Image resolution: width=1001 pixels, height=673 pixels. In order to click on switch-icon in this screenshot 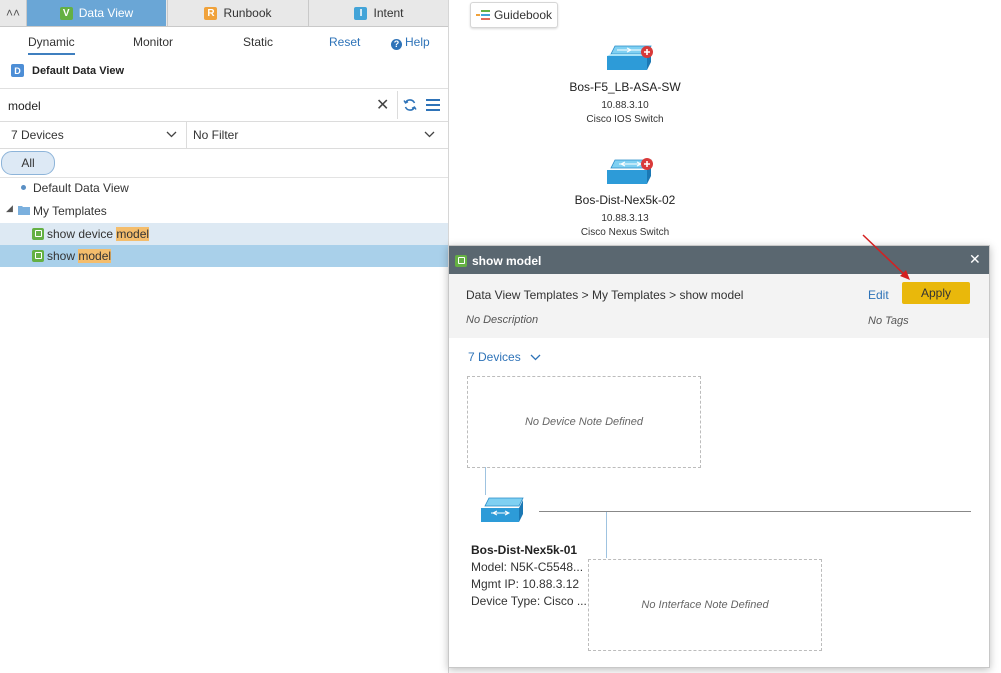, I will do `click(629, 60)`.